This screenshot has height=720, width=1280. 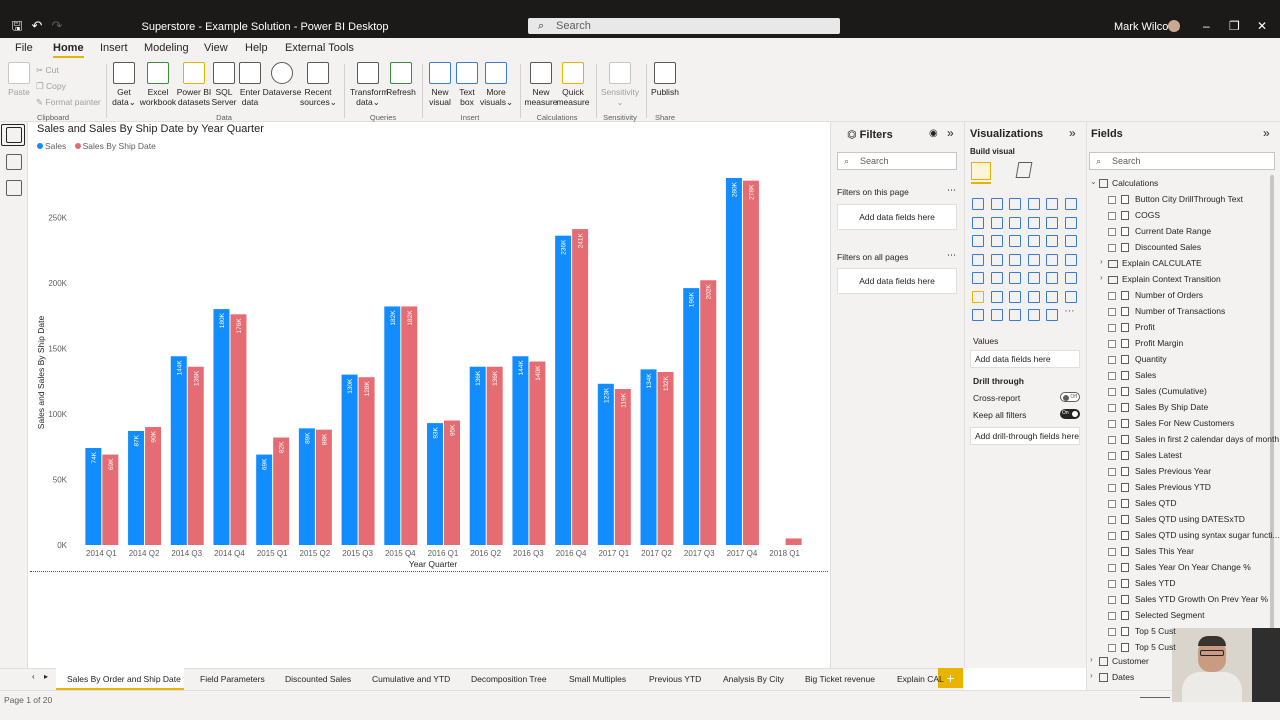 What do you see at coordinates (620, 84) in the screenshot?
I see `sensitivity-button: Sensitivity ⌄` at bounding box center [620, 84].